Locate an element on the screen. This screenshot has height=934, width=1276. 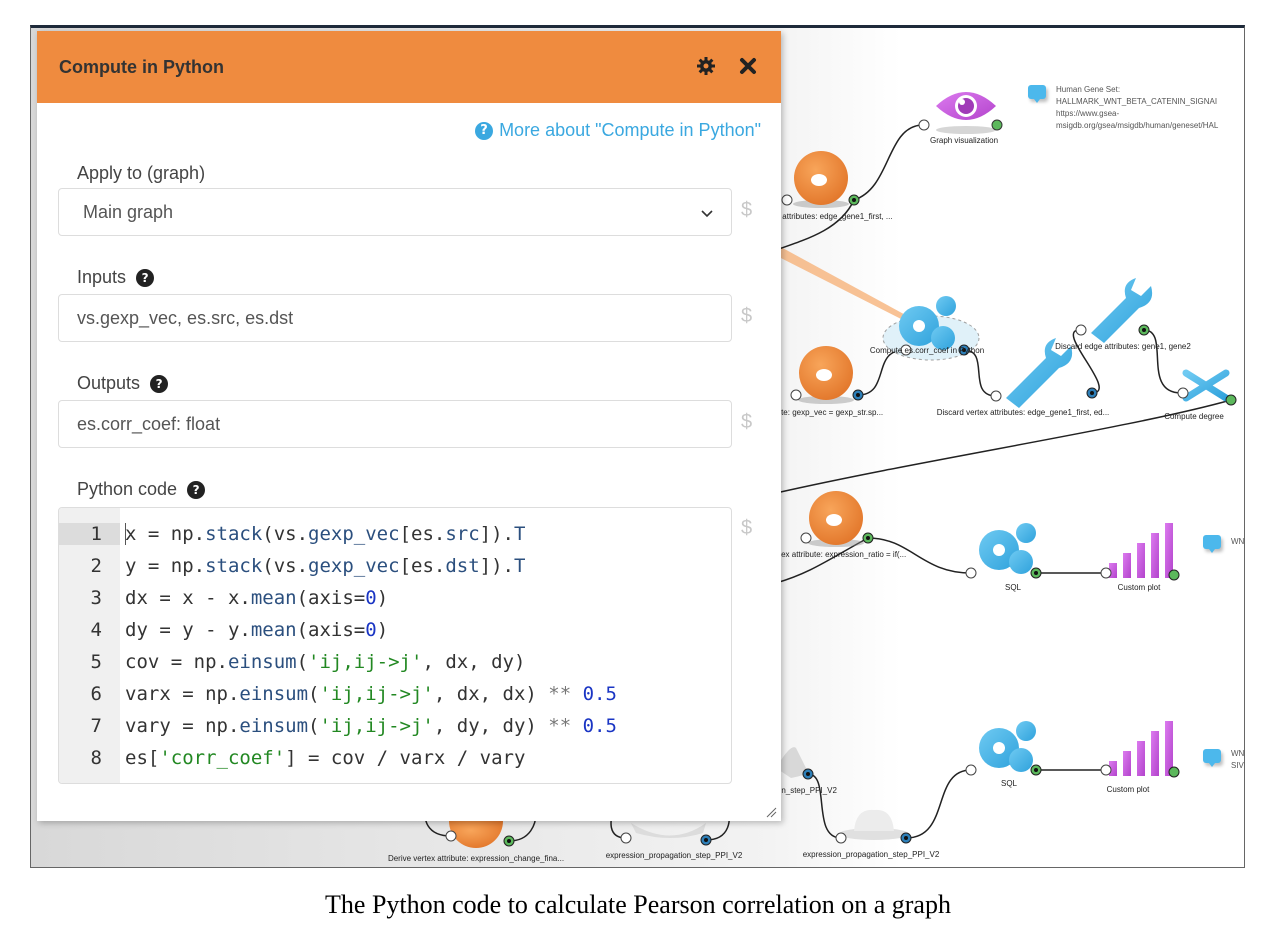
line-number: 5 is located at coordinates (96, 662).